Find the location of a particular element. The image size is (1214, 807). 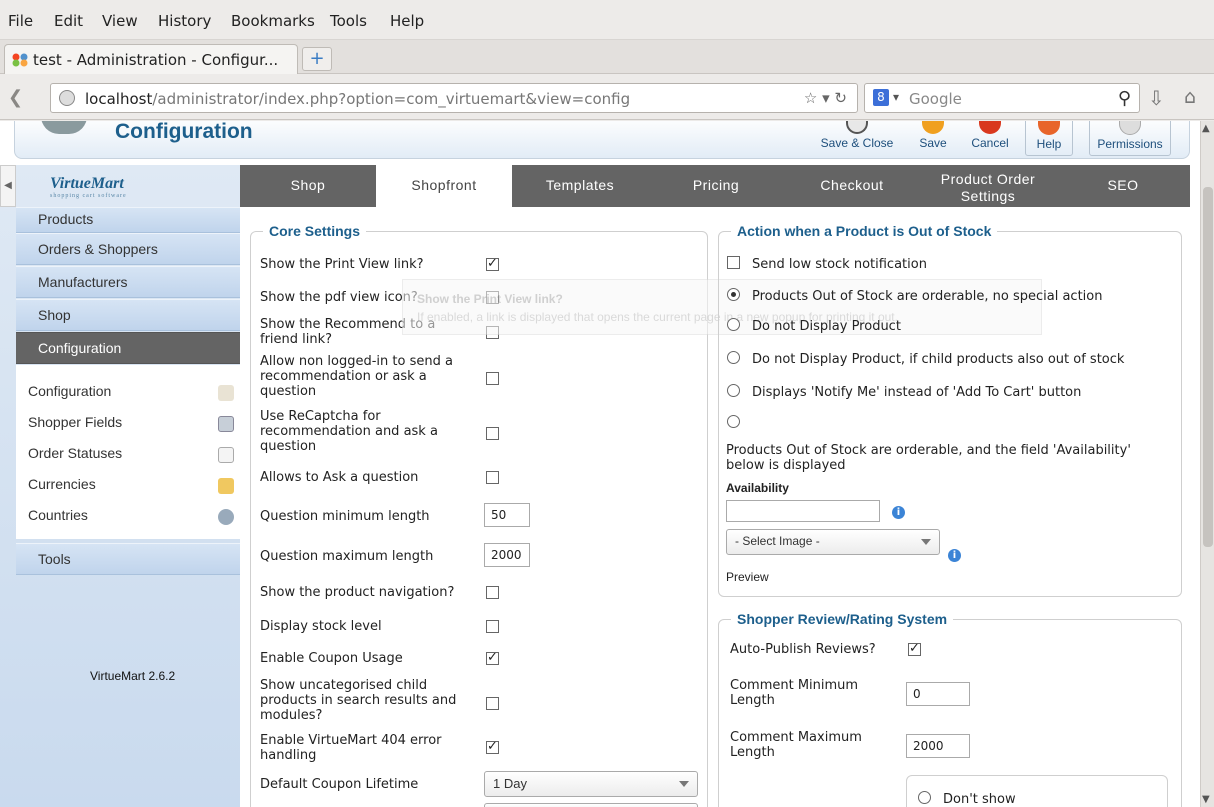

menu-bookmarks: Bookmarks is located at coordinates (273, 21).